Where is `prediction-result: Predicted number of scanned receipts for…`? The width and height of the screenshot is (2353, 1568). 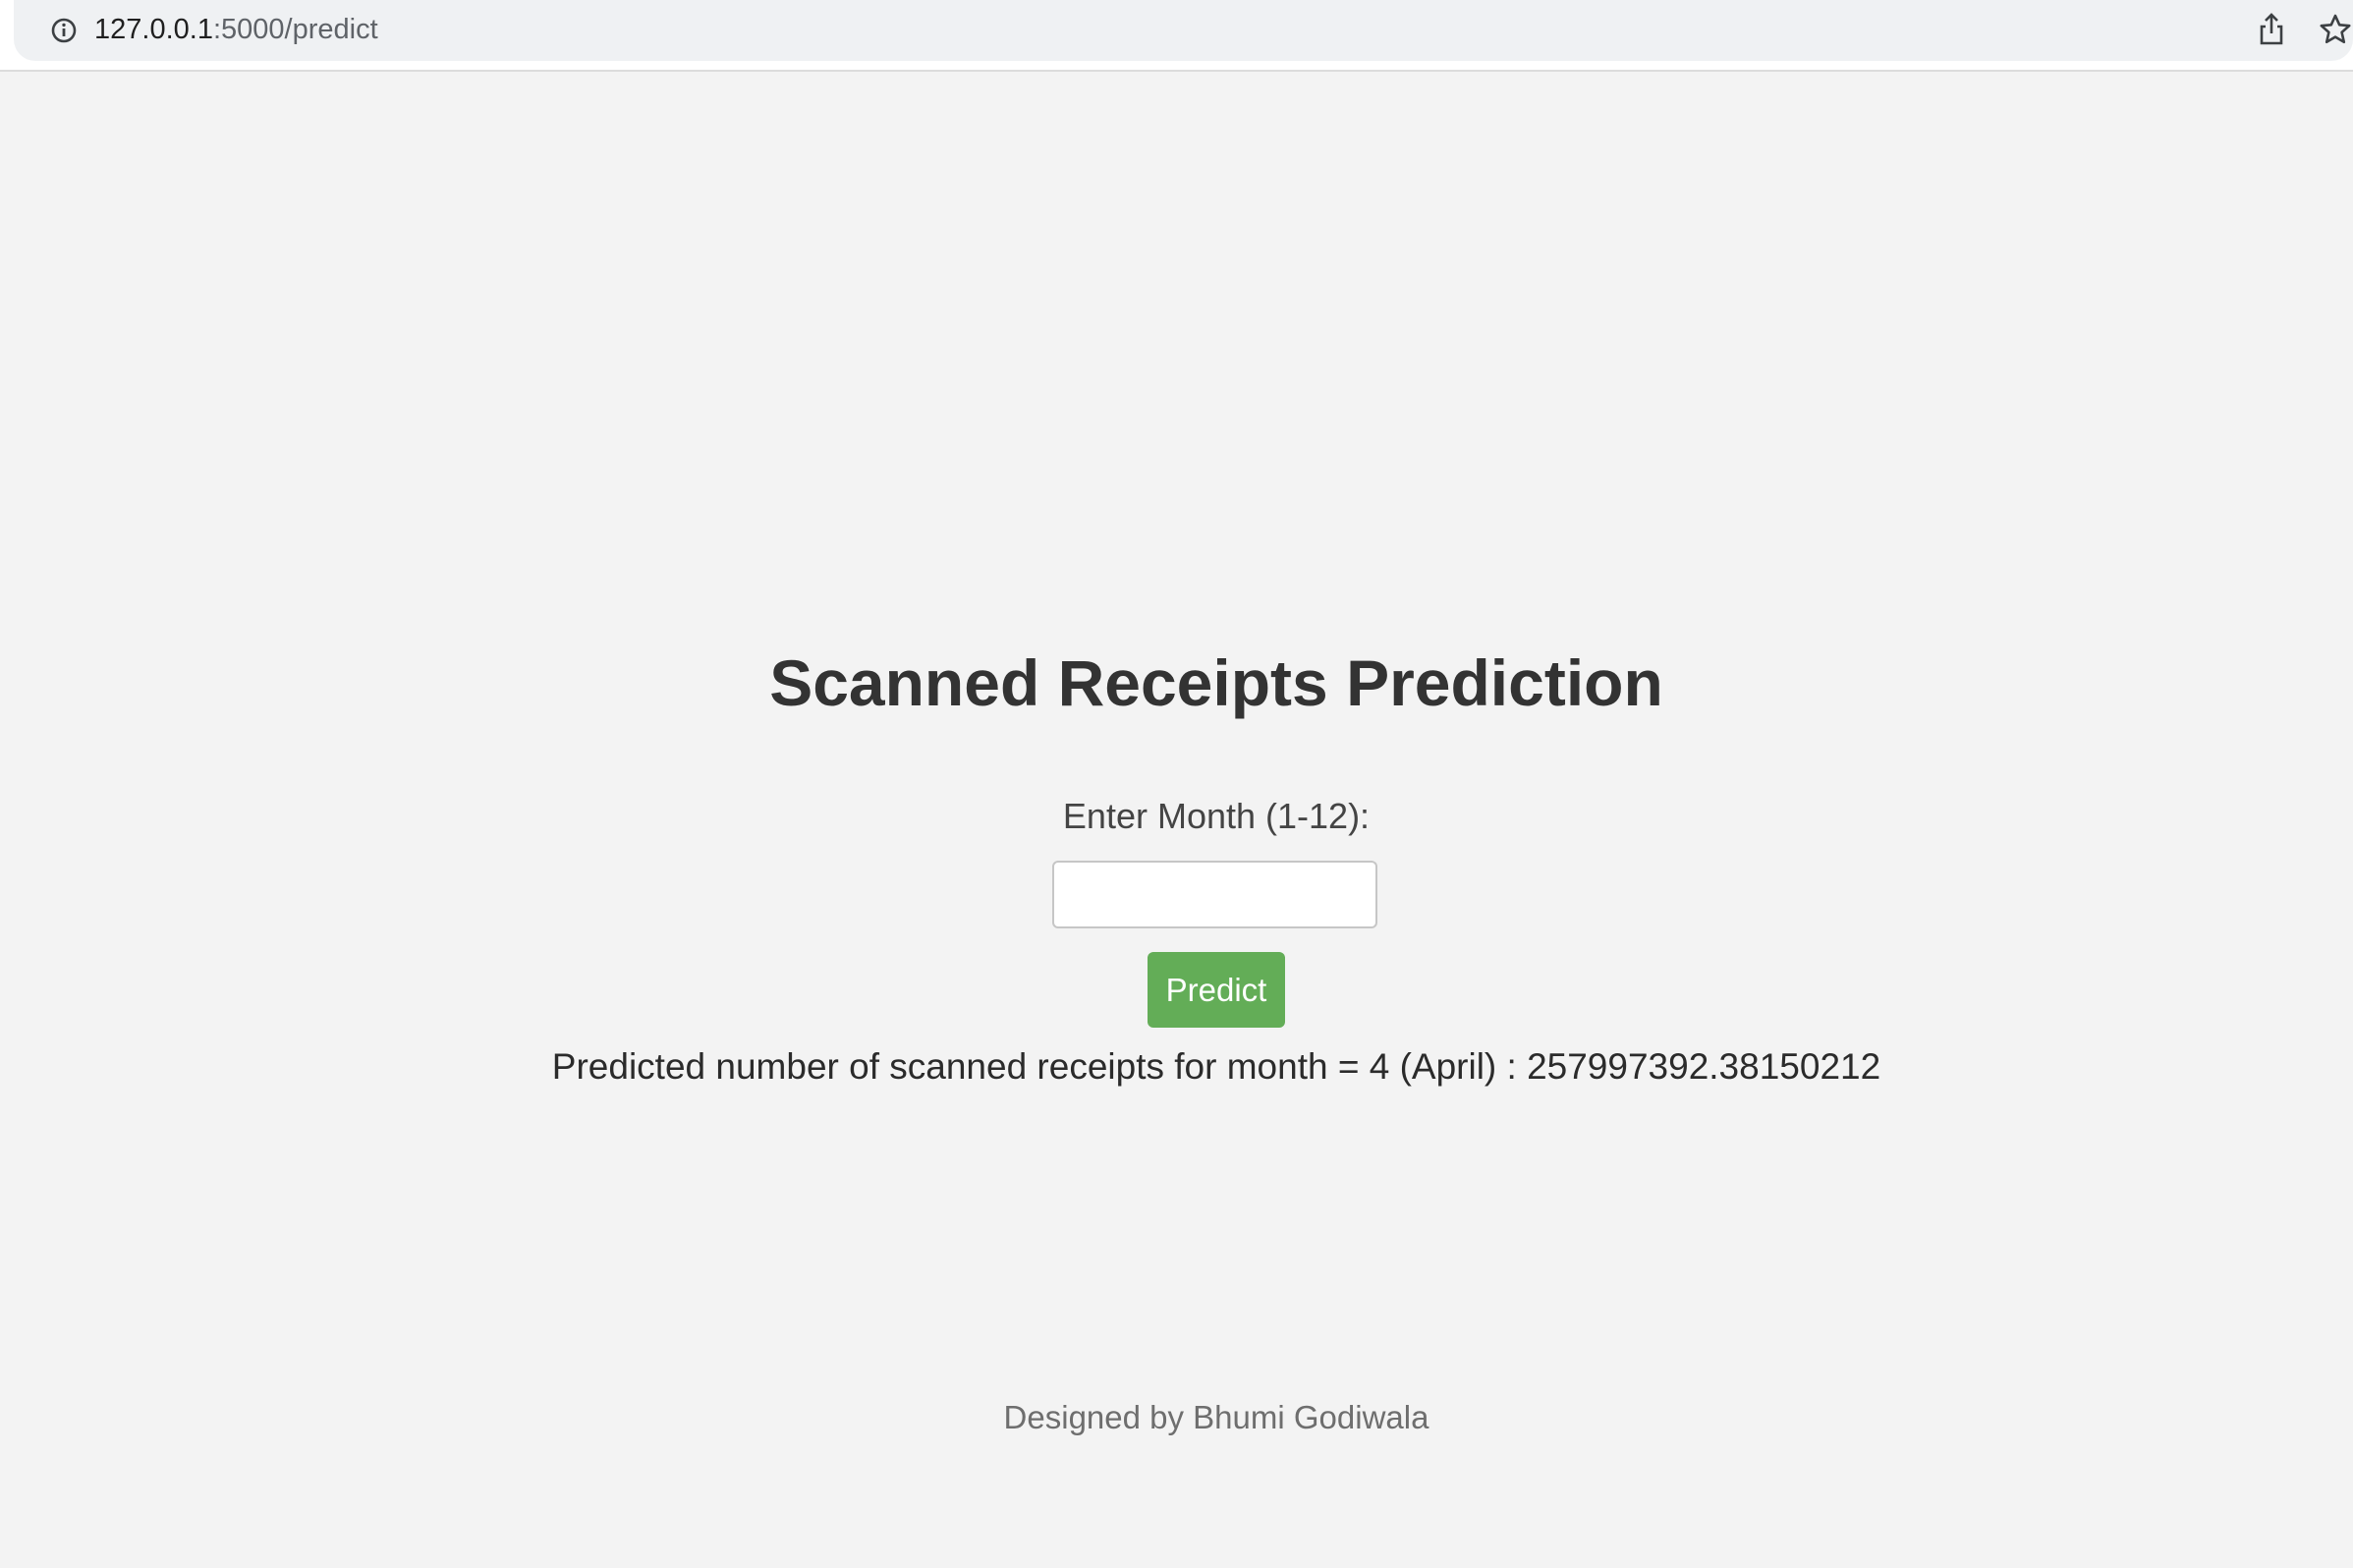 prediction-result: Predicted number of scanned receipts for… is located at coordinates (1216, 1066).